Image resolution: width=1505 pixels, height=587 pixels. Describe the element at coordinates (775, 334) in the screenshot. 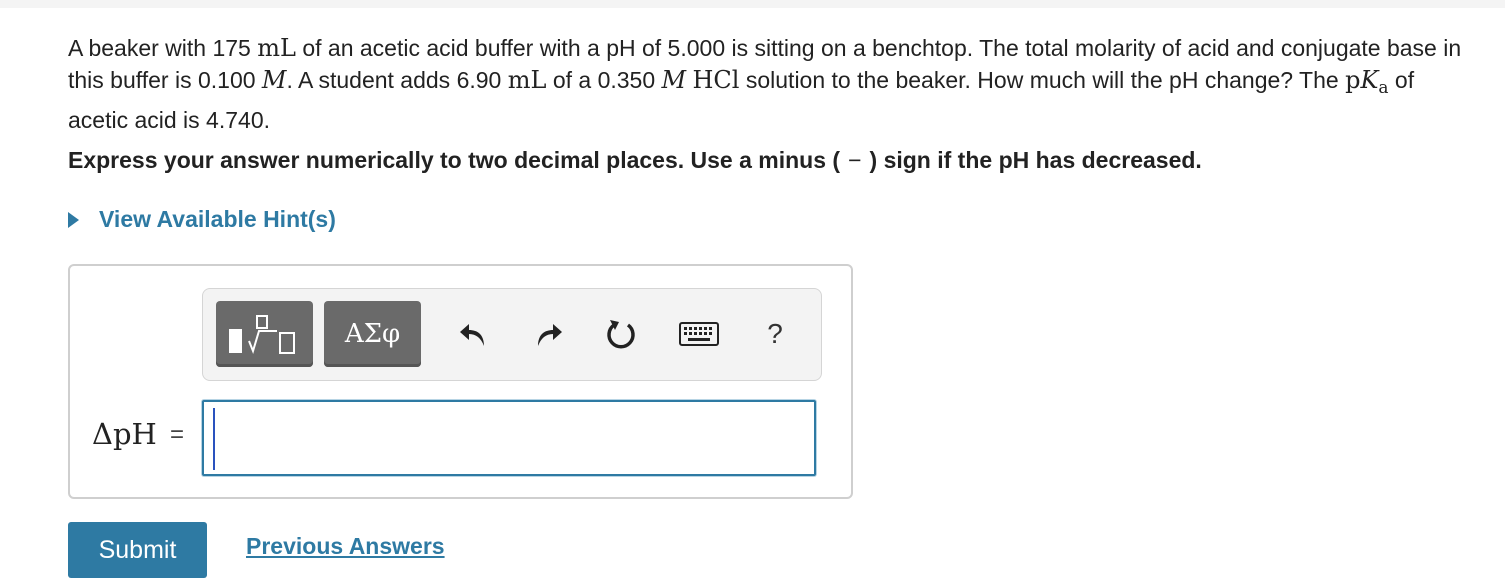

I see `help-button: ?` at that location.